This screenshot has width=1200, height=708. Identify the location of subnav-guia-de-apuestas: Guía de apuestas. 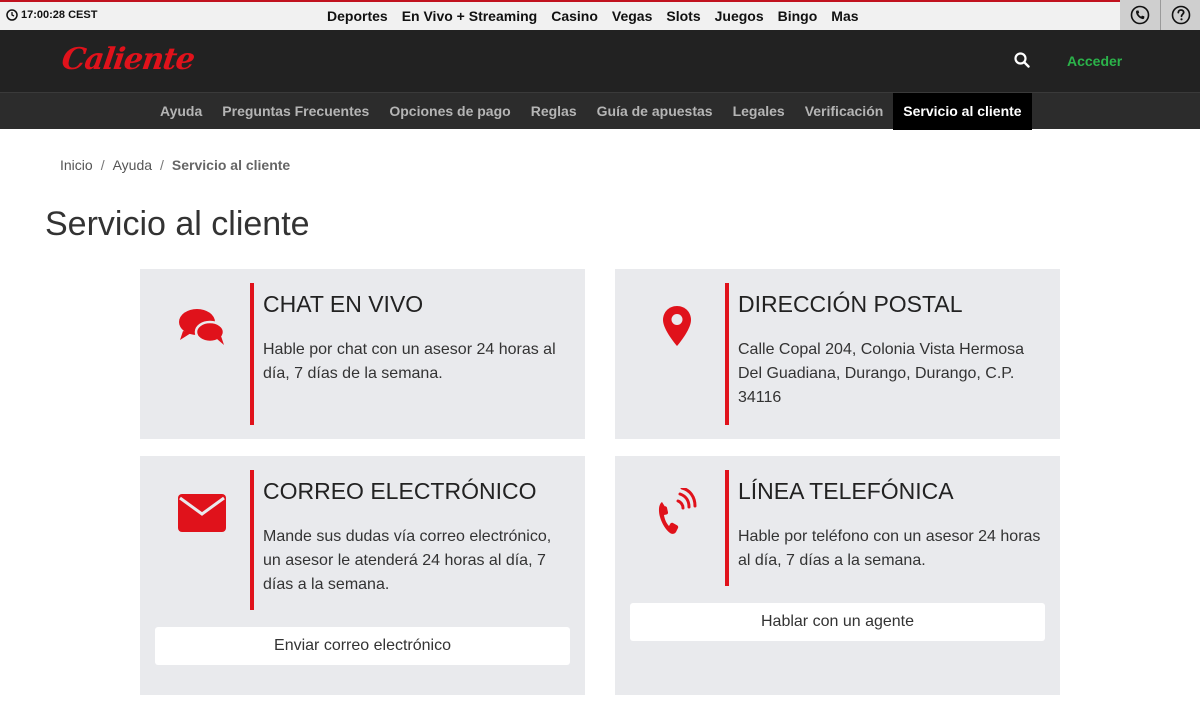
(655, 111).